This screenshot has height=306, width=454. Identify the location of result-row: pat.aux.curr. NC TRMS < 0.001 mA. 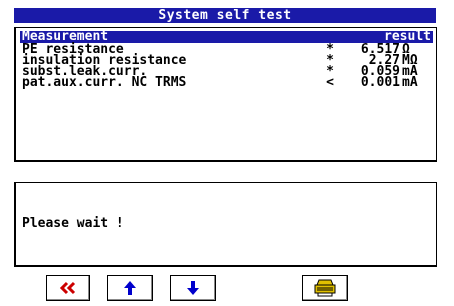
(228, 82).